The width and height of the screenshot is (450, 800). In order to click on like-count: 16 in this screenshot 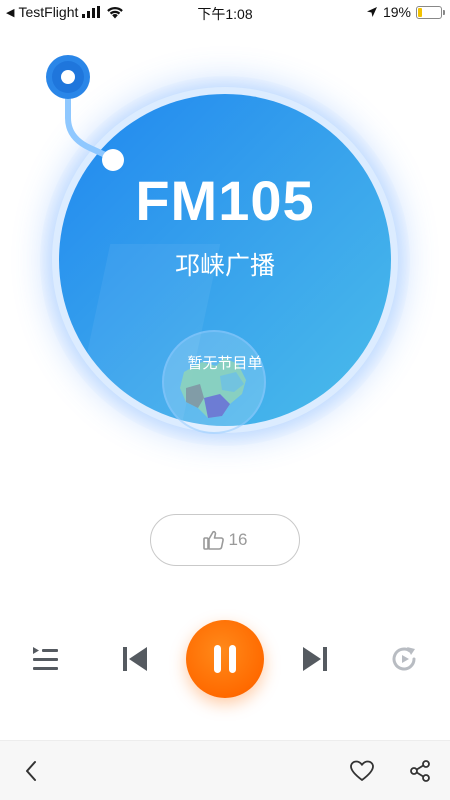, I will do `click(238, 539)`.